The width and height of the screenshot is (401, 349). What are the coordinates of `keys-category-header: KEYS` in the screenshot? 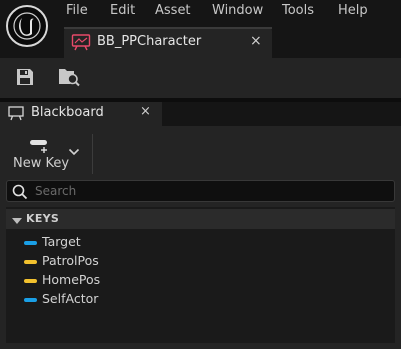 It's located at (200, 219).